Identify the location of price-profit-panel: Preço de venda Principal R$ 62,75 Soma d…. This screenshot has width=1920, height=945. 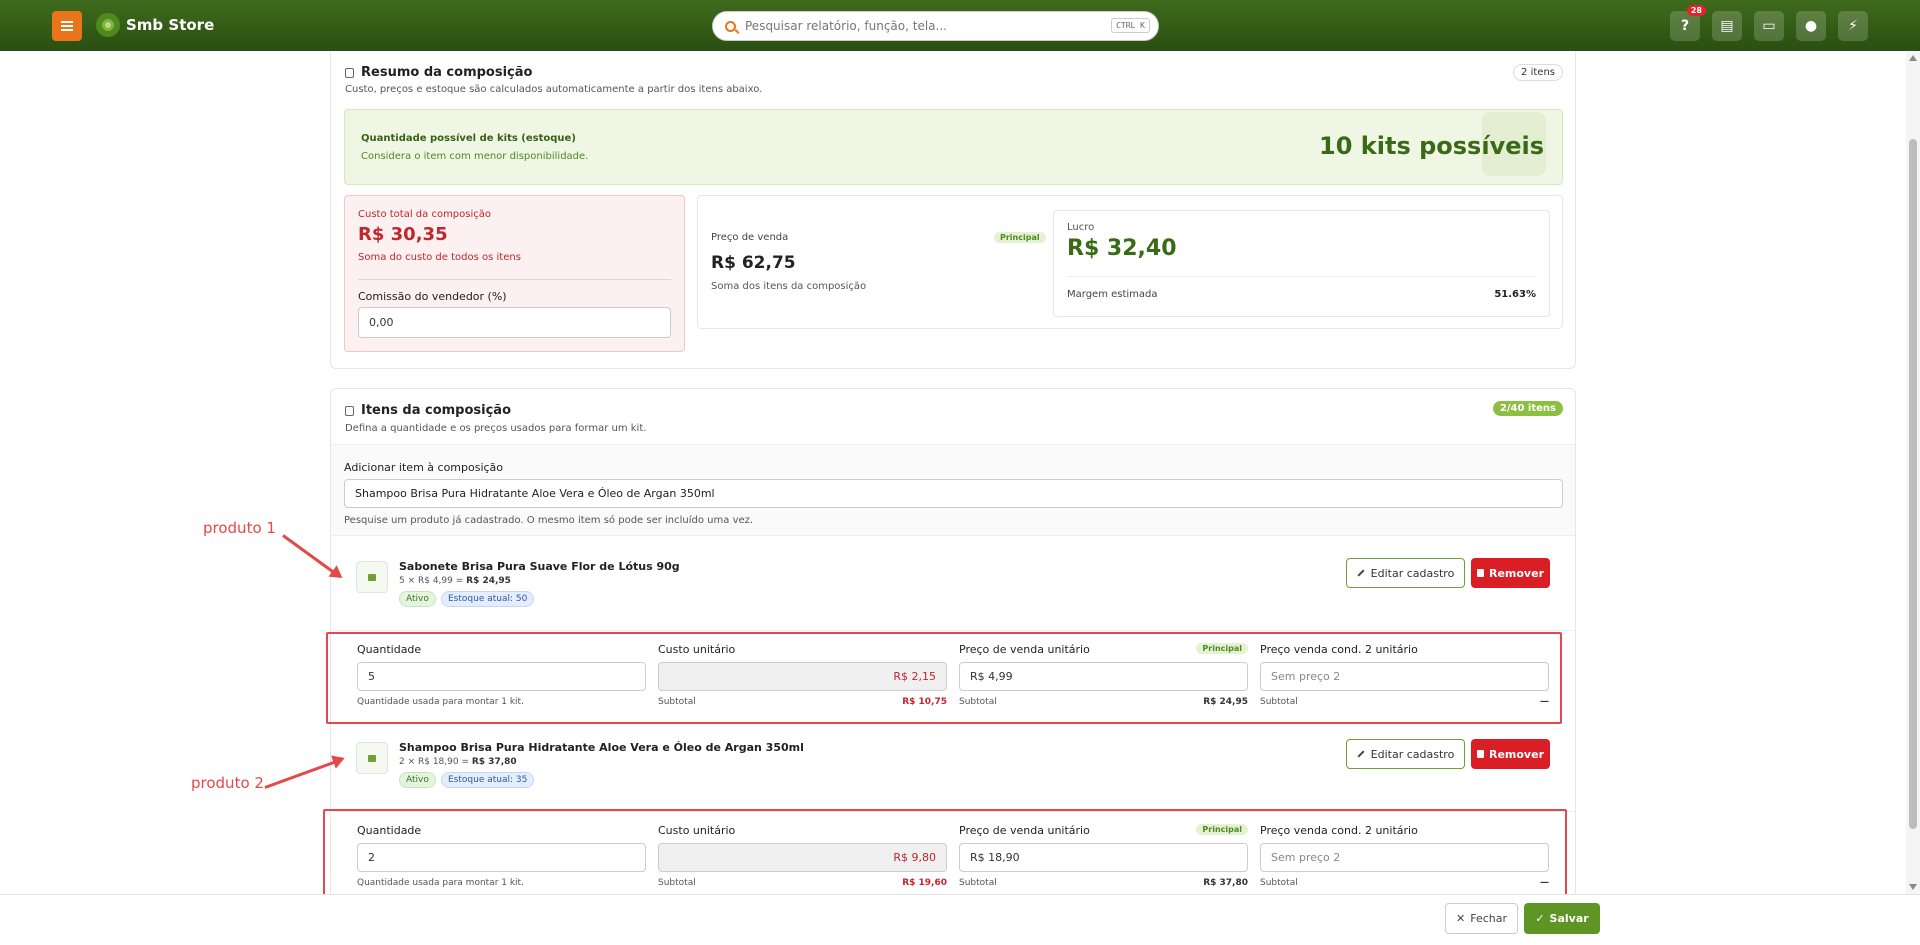
(1130, 262).